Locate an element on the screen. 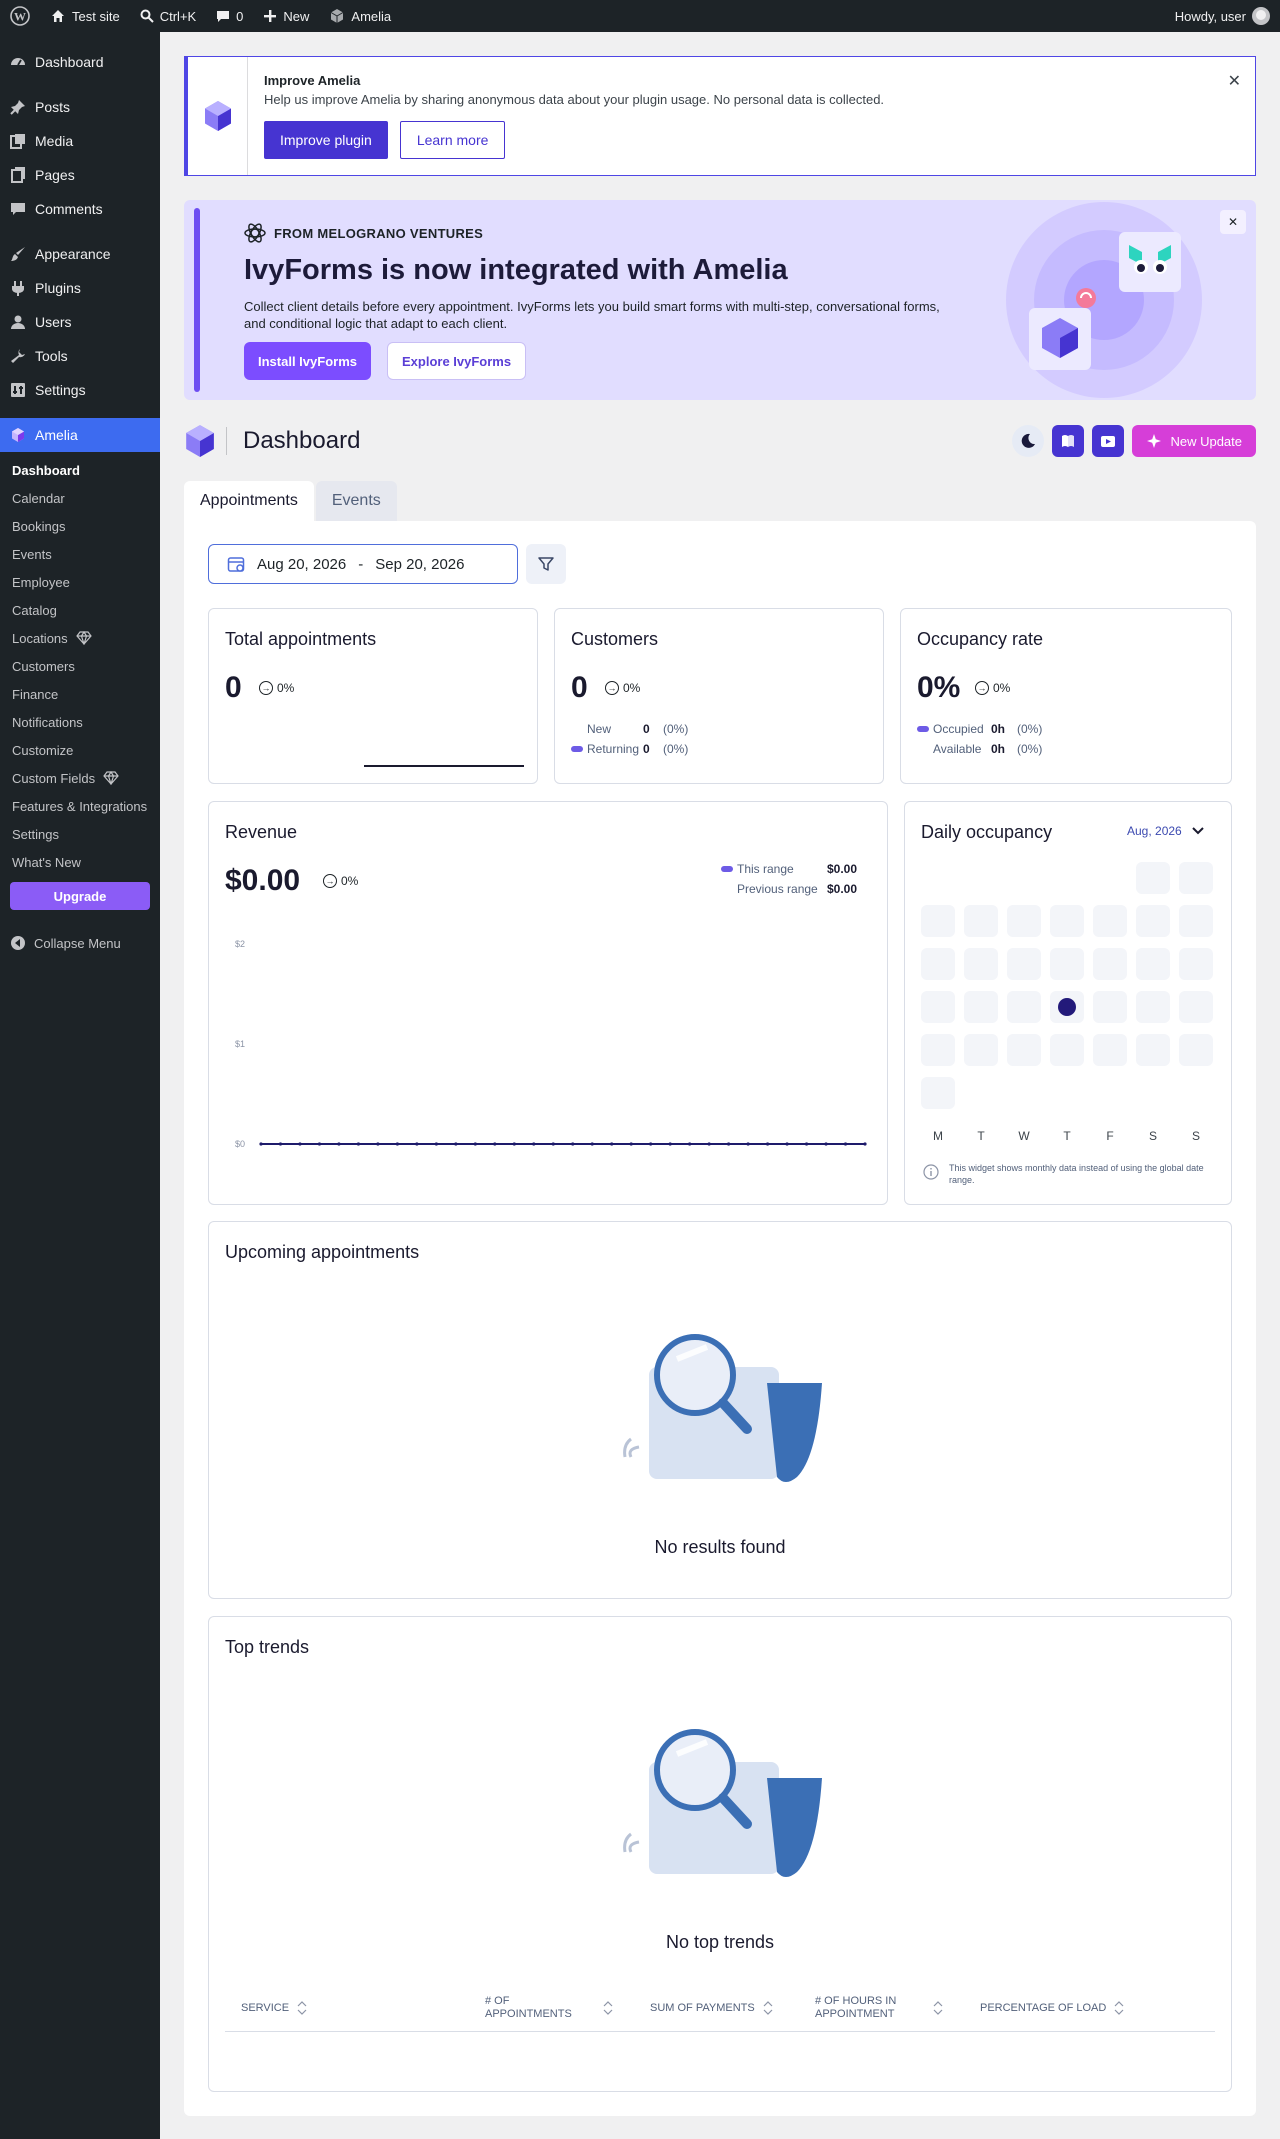  column-hours: # OF HOURS IN APPOINTMENT is located at coordinates (879, 2008).